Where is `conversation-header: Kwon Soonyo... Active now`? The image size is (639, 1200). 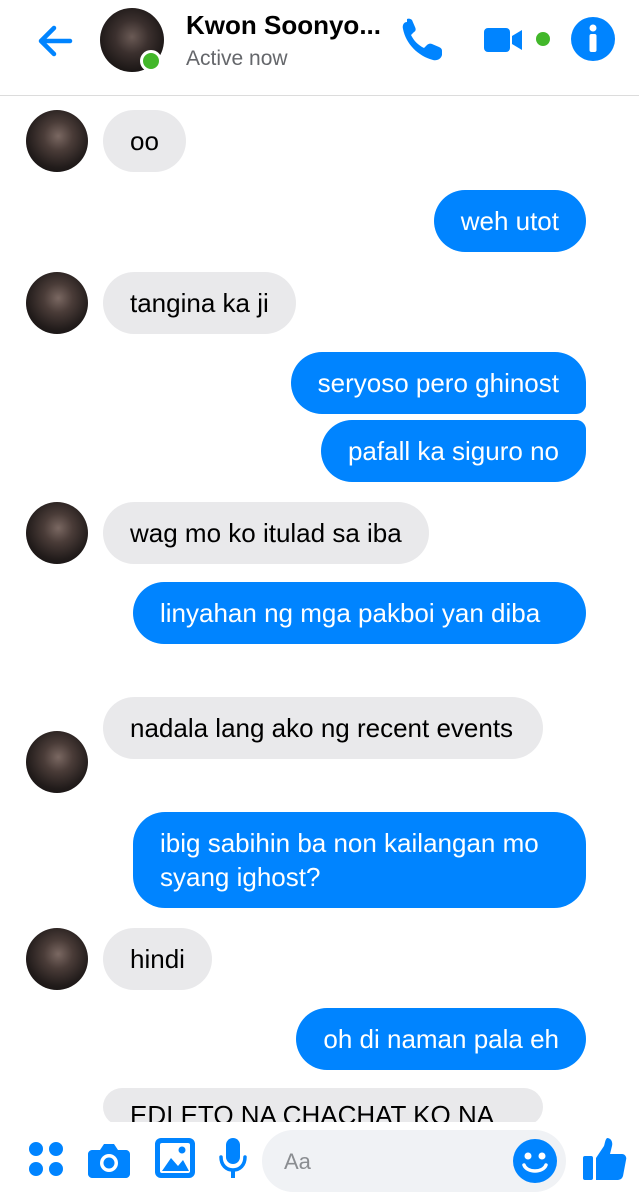 conversation-header: Kwon Soonyo... Active now is located at coordinates (319, 48).